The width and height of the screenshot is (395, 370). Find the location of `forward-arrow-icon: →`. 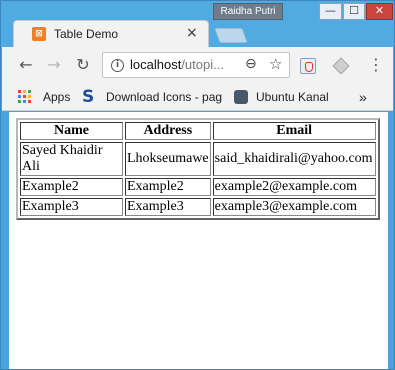

forward-arrow-icon: → is located at coordinates (54, 65).